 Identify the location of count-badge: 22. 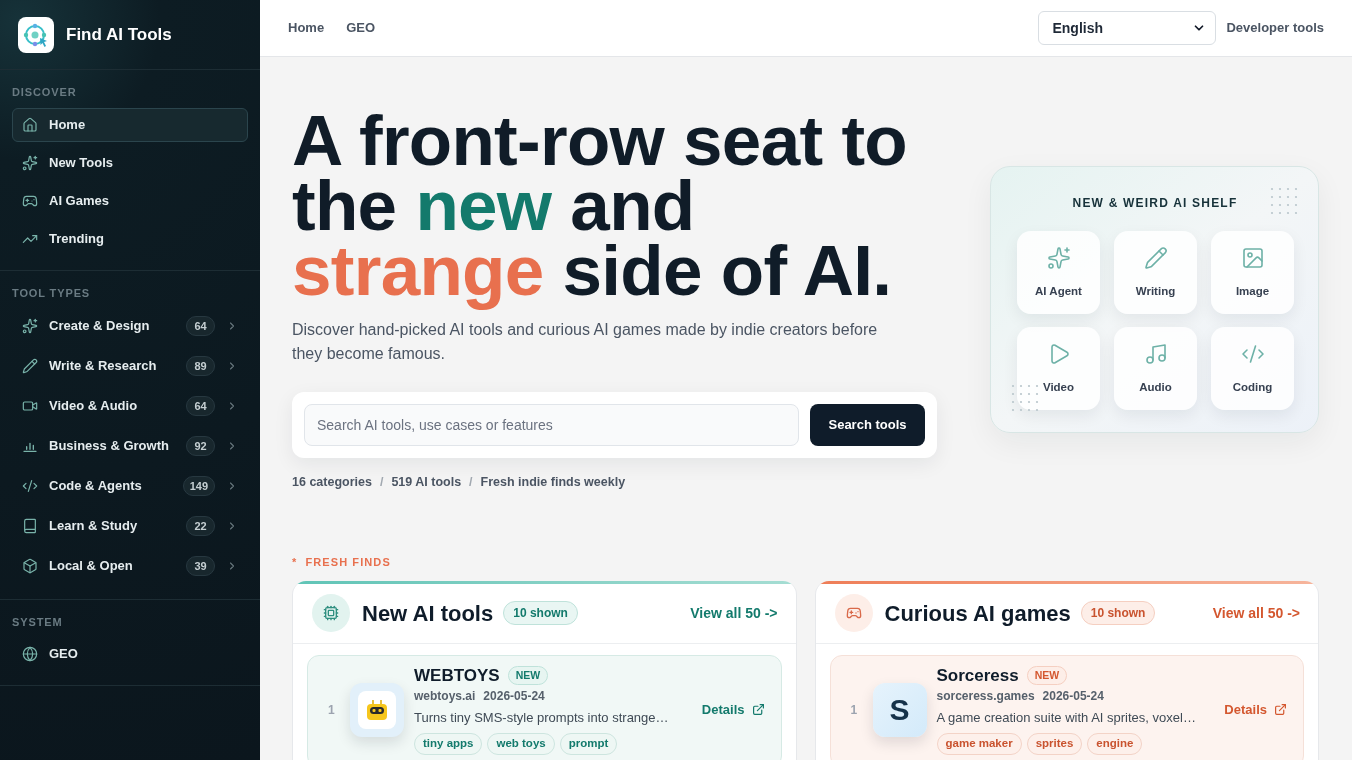
(200, 526).